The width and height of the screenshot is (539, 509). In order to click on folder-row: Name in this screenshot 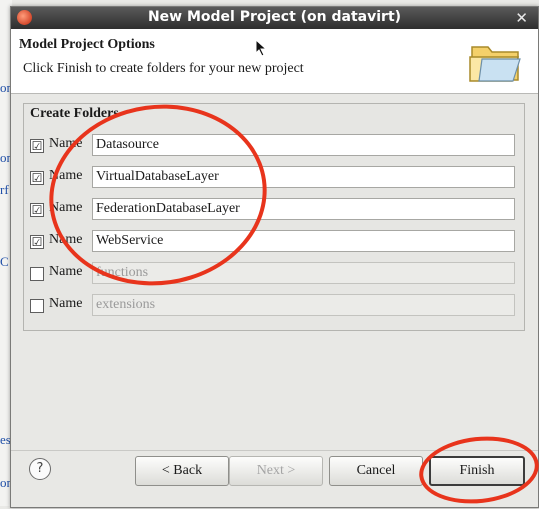, I will do `click(276, 306)`.